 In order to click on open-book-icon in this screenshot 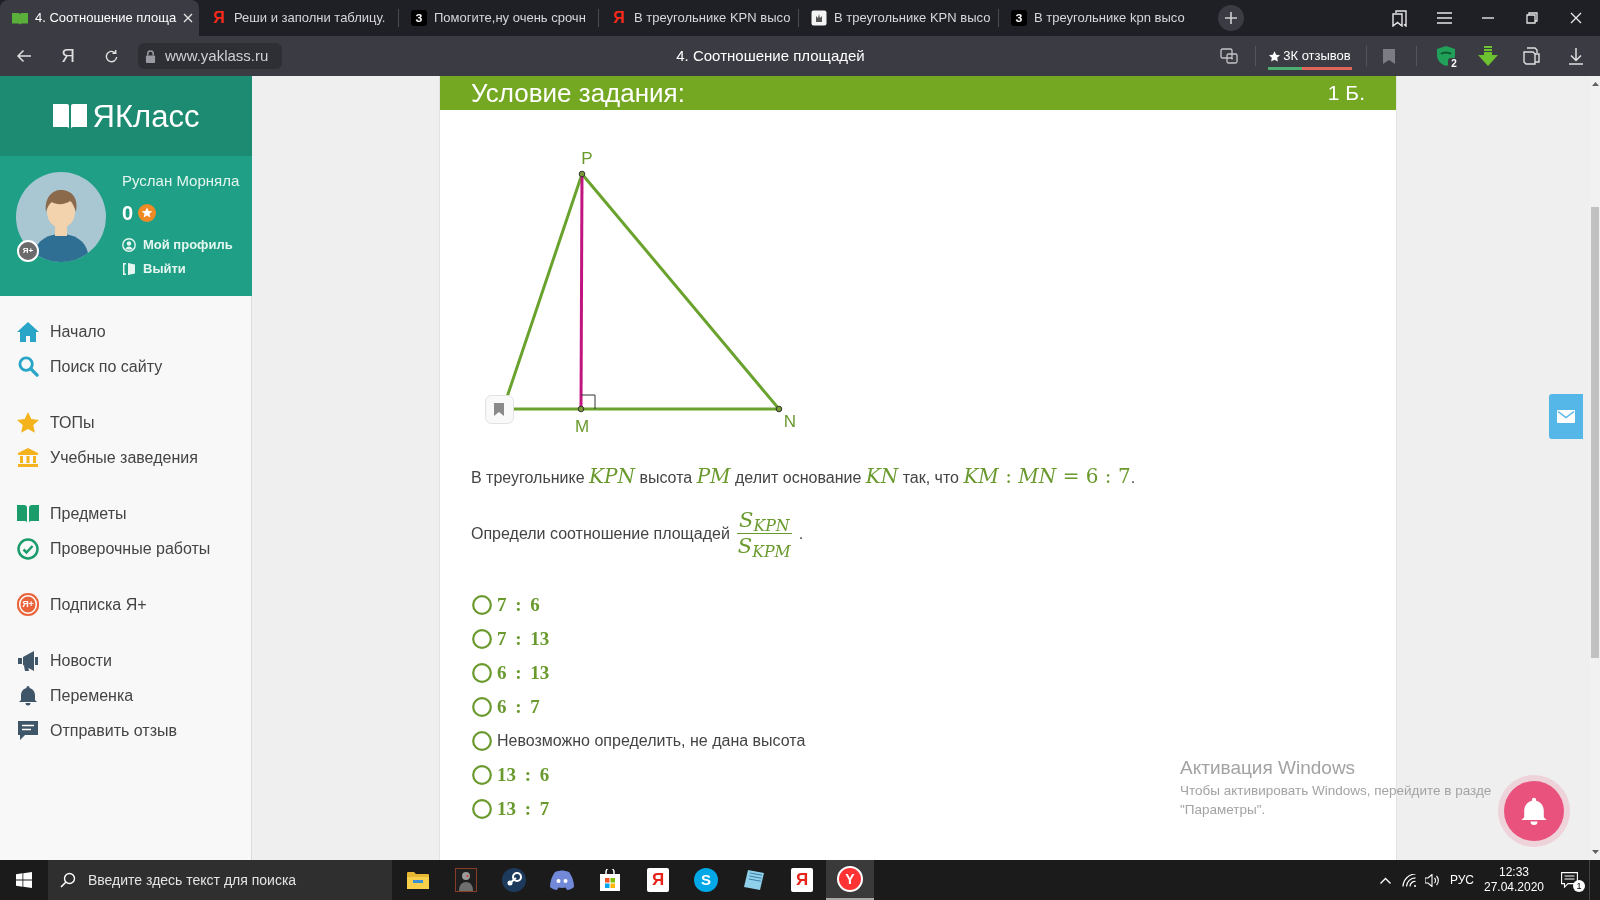, I will do `click(28, 513)`.